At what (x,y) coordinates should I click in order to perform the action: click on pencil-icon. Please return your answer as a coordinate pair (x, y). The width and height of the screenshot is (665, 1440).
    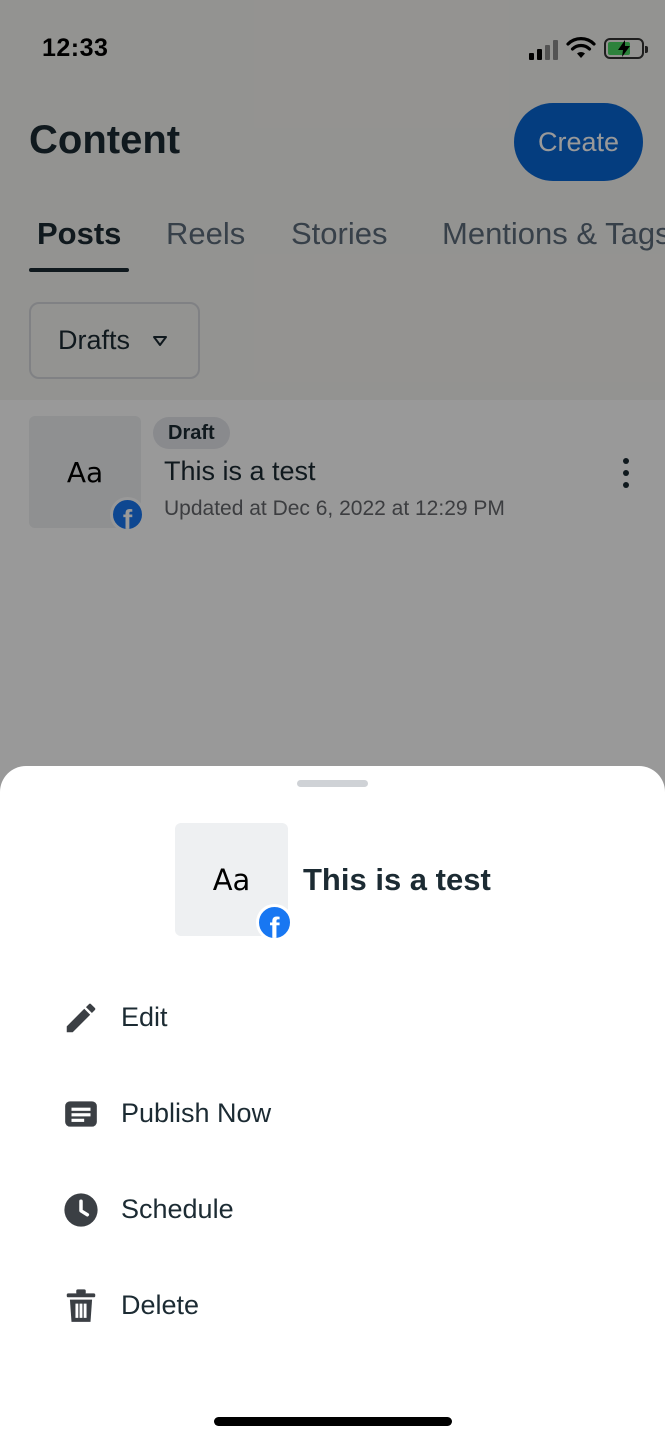
    Looking at the image, I should click on (81, 1018).